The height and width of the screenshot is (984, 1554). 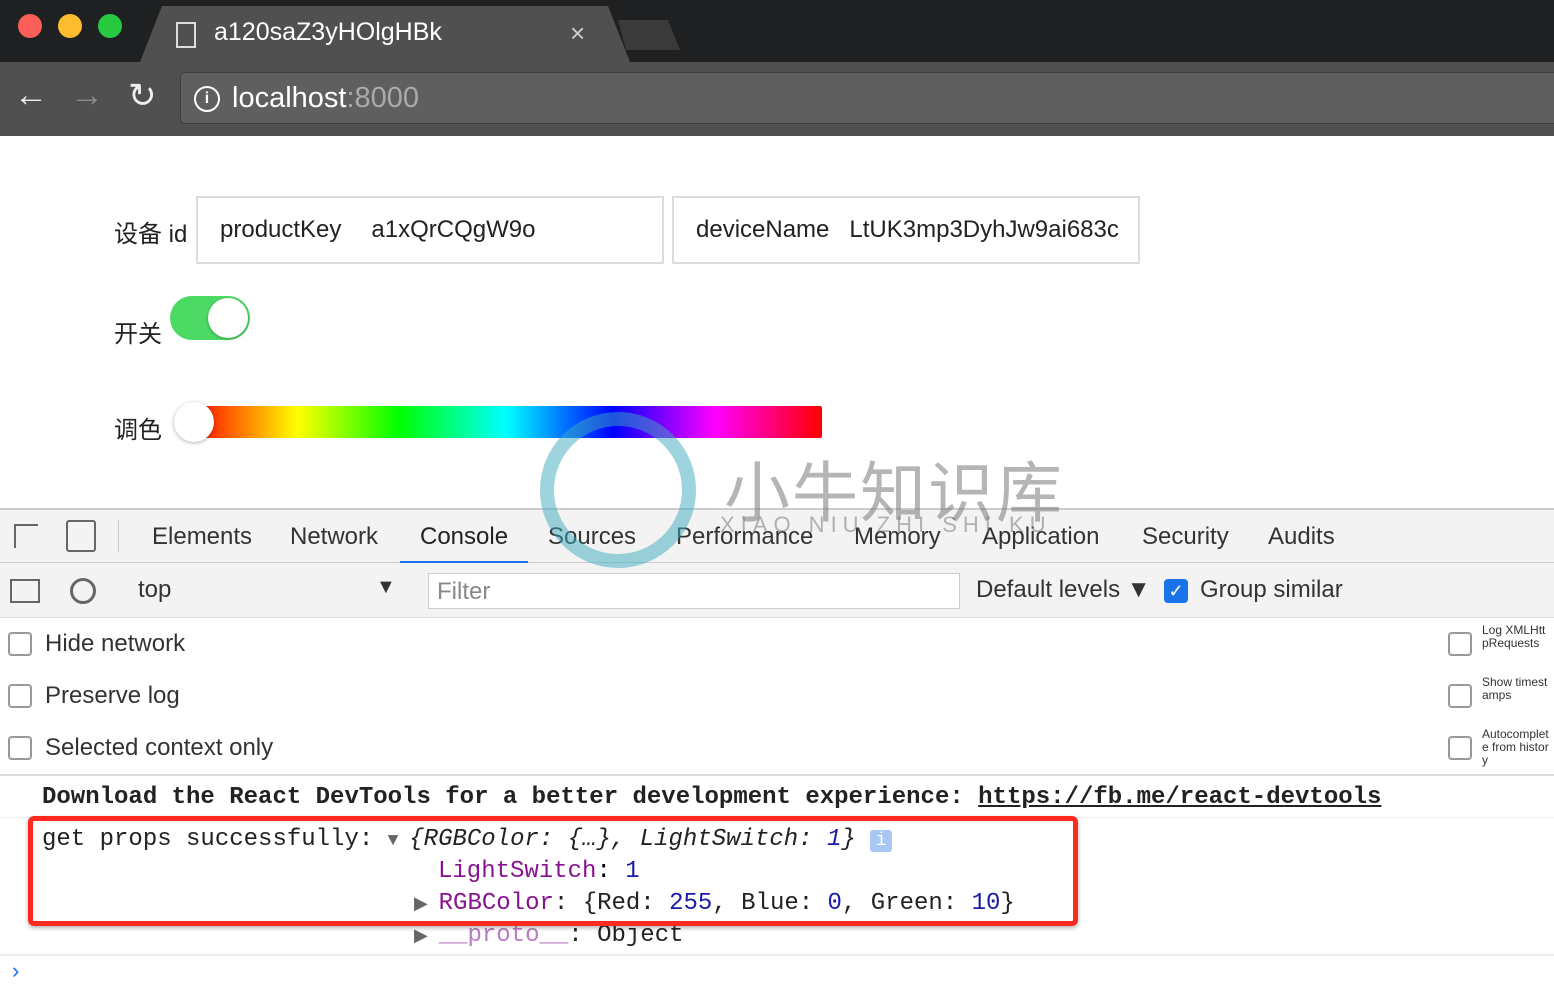 I want to click on product-key-value: a1xQrCQgW9o, so click(x=453, y=229).